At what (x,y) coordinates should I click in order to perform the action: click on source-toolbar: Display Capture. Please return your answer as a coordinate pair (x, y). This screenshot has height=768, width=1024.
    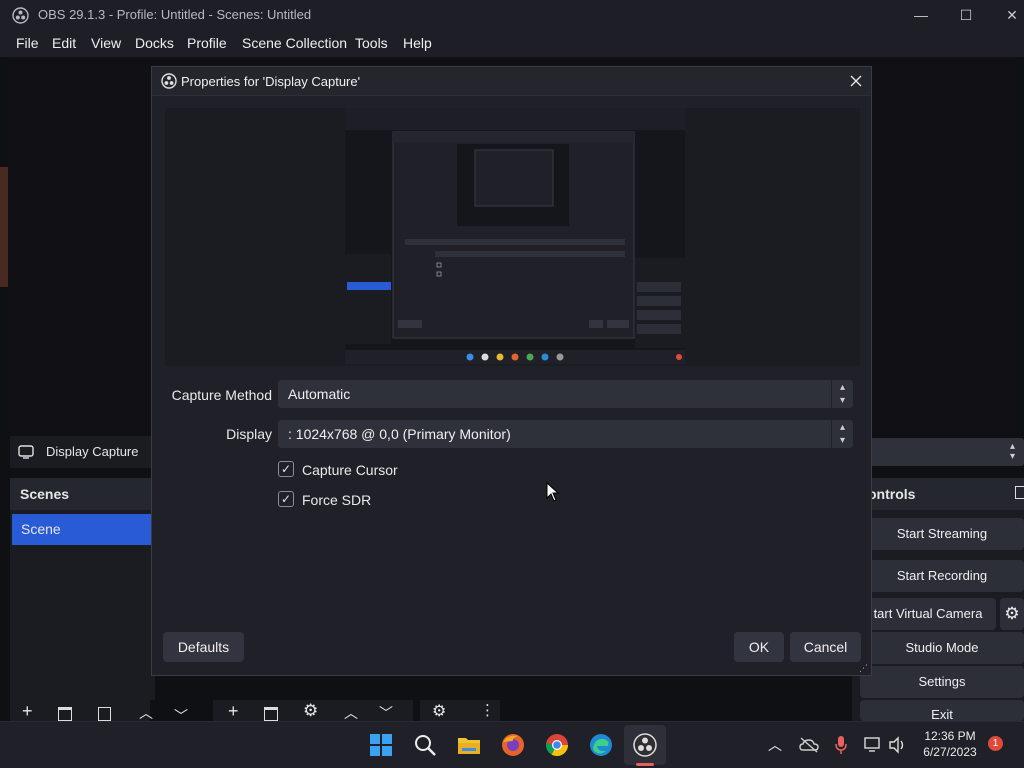
    Looking at the image, I should click on (82, 452).